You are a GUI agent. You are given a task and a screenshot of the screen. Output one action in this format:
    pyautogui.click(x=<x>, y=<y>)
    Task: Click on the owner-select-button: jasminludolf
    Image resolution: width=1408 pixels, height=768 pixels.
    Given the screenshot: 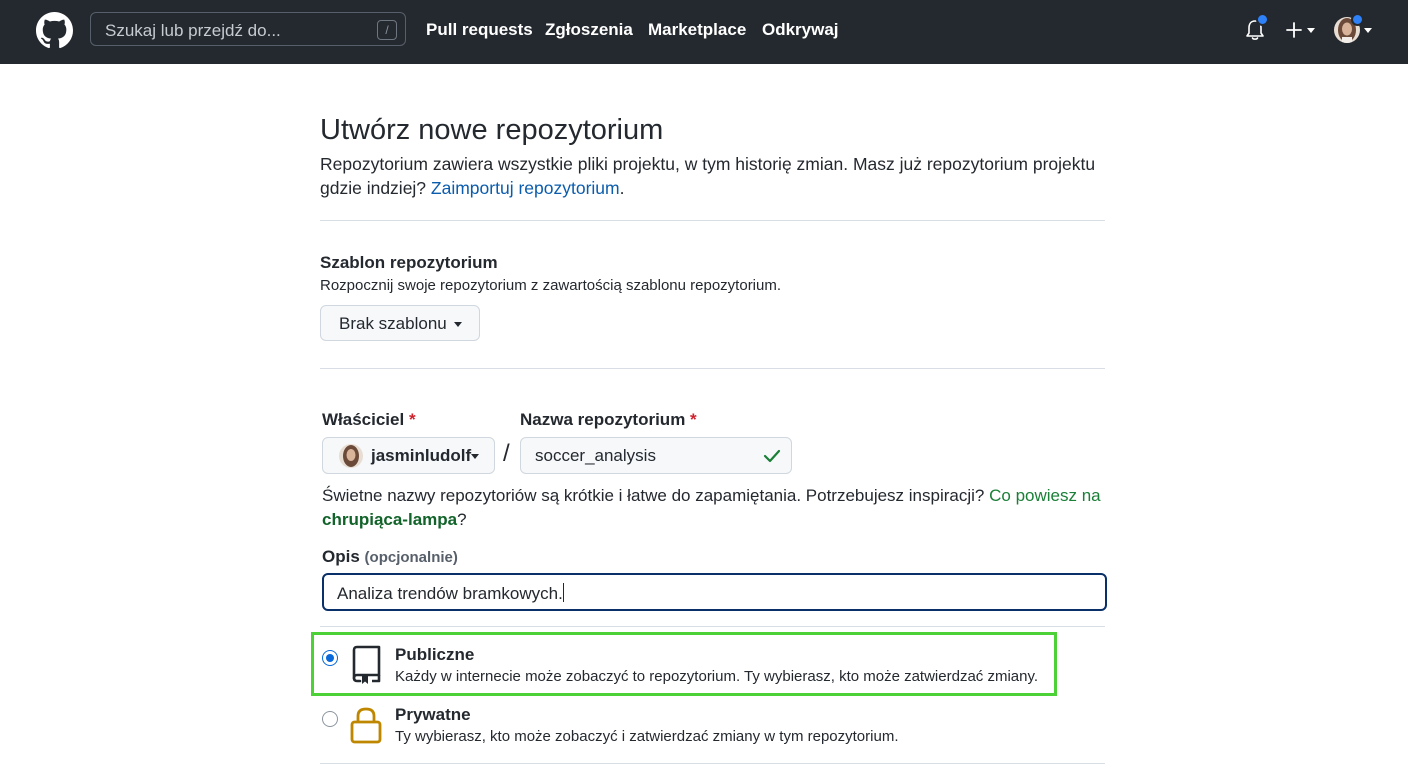 What is the action you would take?
    pyautogui.click(x=408, y=455)
    